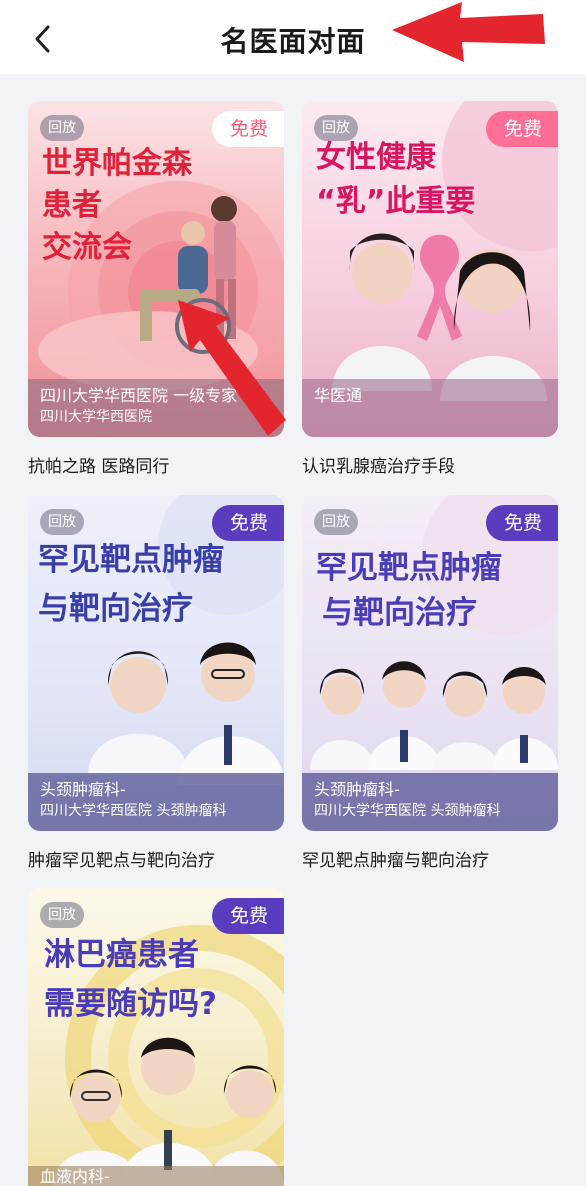 The image size is (586, 1186). Describe the element at coordinates (156, 663) in the screenshot. I see `video-card-rare-target-tumor: 回放 免费 罕见靶点肿瘤 与靶向治疗 头颈肿瘤科- 四川大学华西医院 头颈肿瘤科` at that location.